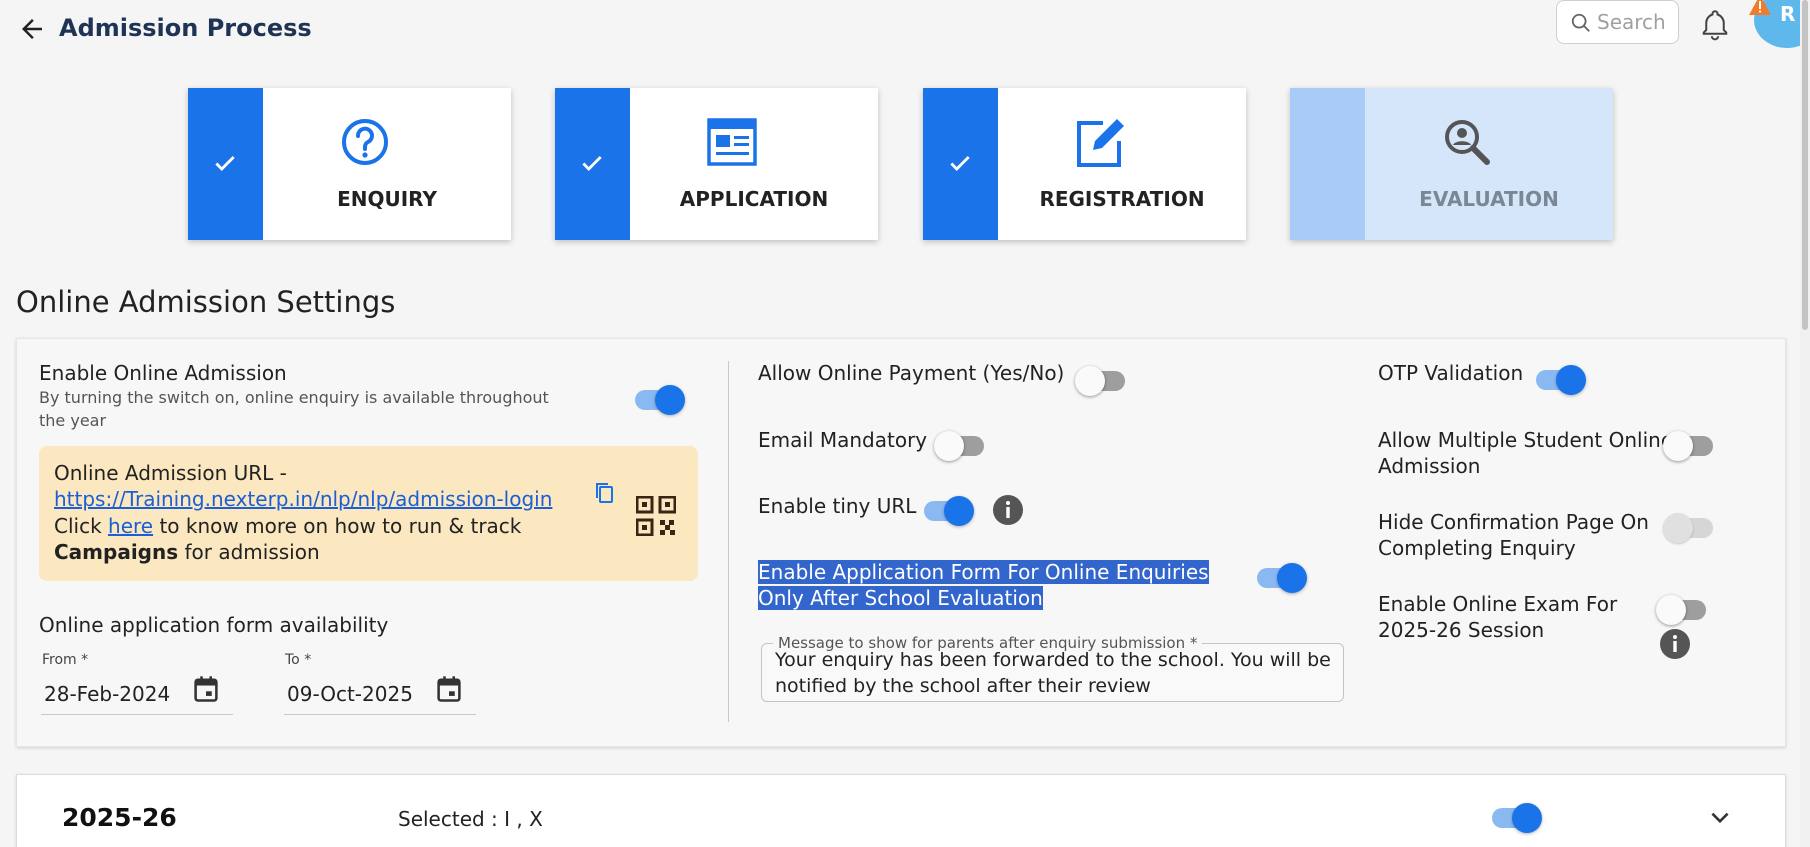 The width and height of the screenshot is (1810, 847). What do you see at coordinates (732, 142) in the screenshot?
I see `form-document-icon` at bounding box center [732, 142].